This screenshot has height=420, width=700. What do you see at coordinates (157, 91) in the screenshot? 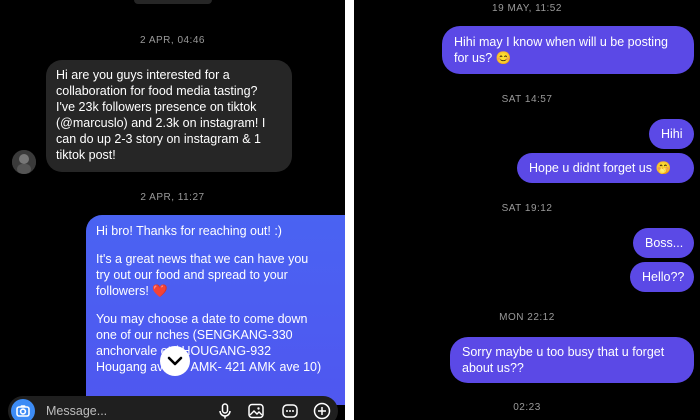
I see `message-line: collaboration for food media tasting?` at bounding box center [157, 91].